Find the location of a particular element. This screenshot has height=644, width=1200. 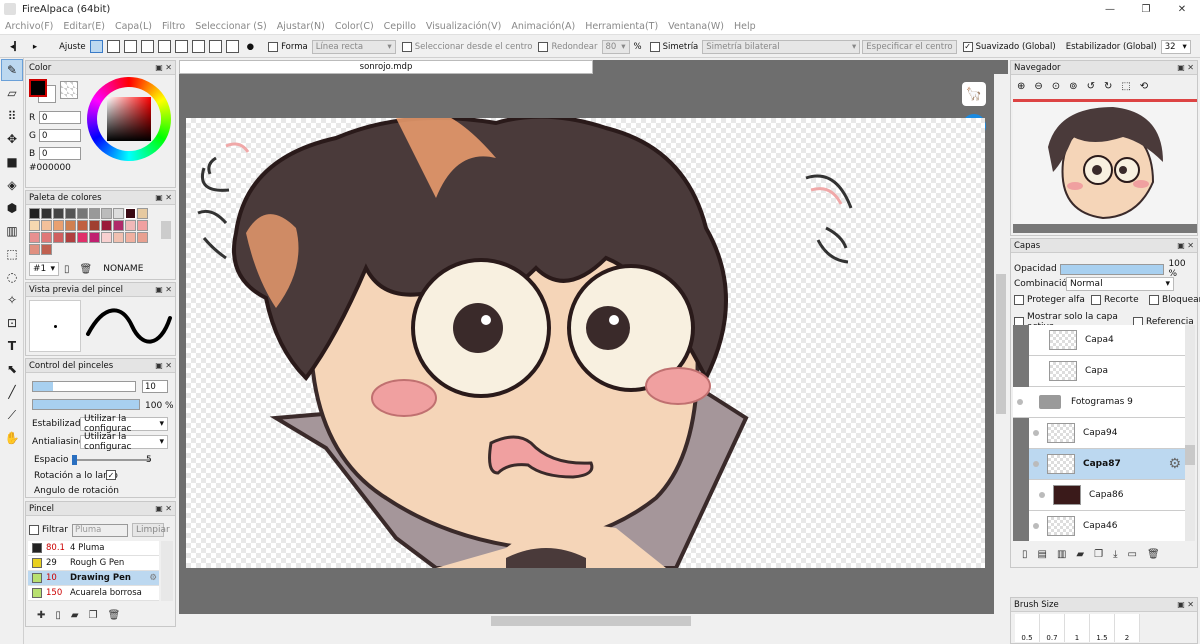

snap-circle-icon is located at coordinates (181, 46).